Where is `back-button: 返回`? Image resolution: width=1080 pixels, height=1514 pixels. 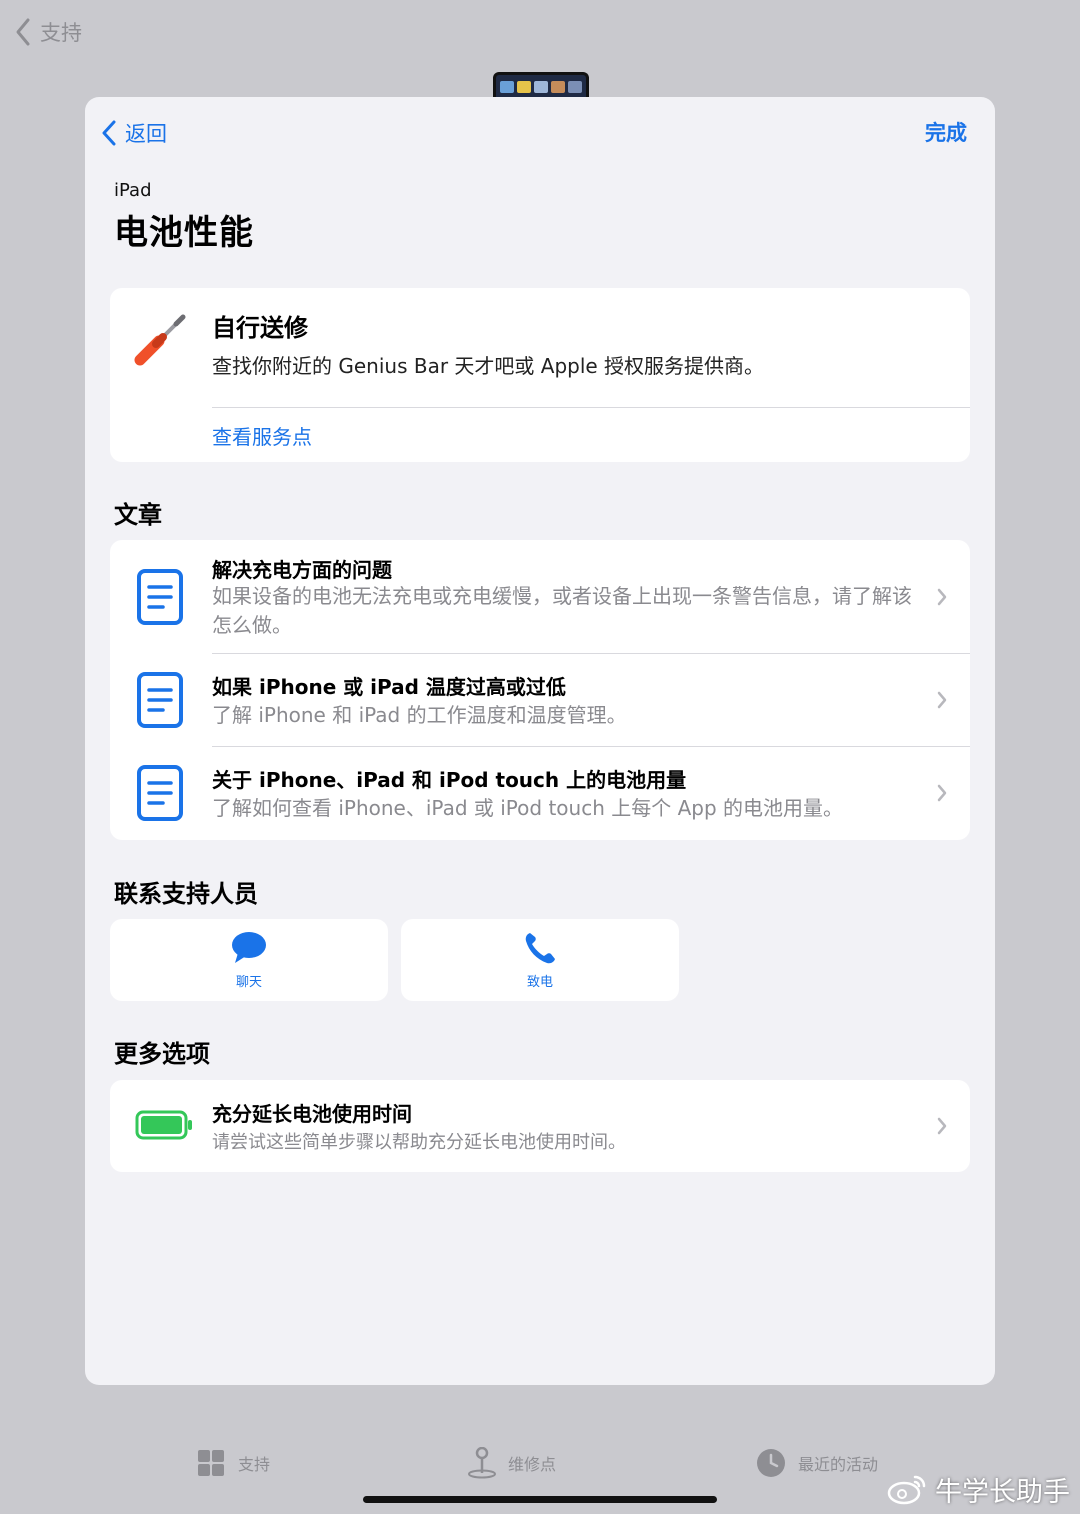
back-button: 返回 is located at coordinates (134, 133).